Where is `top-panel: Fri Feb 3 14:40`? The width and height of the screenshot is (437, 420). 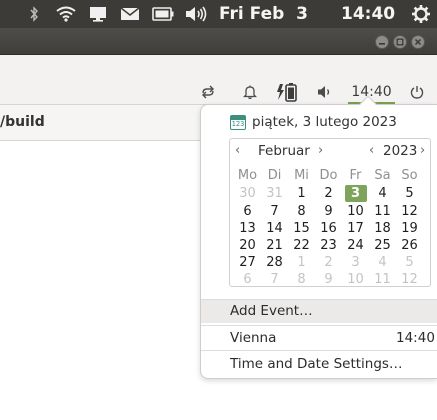
top-panel: Fri Feb 3 14:40 is located at coordinates (218, 14).